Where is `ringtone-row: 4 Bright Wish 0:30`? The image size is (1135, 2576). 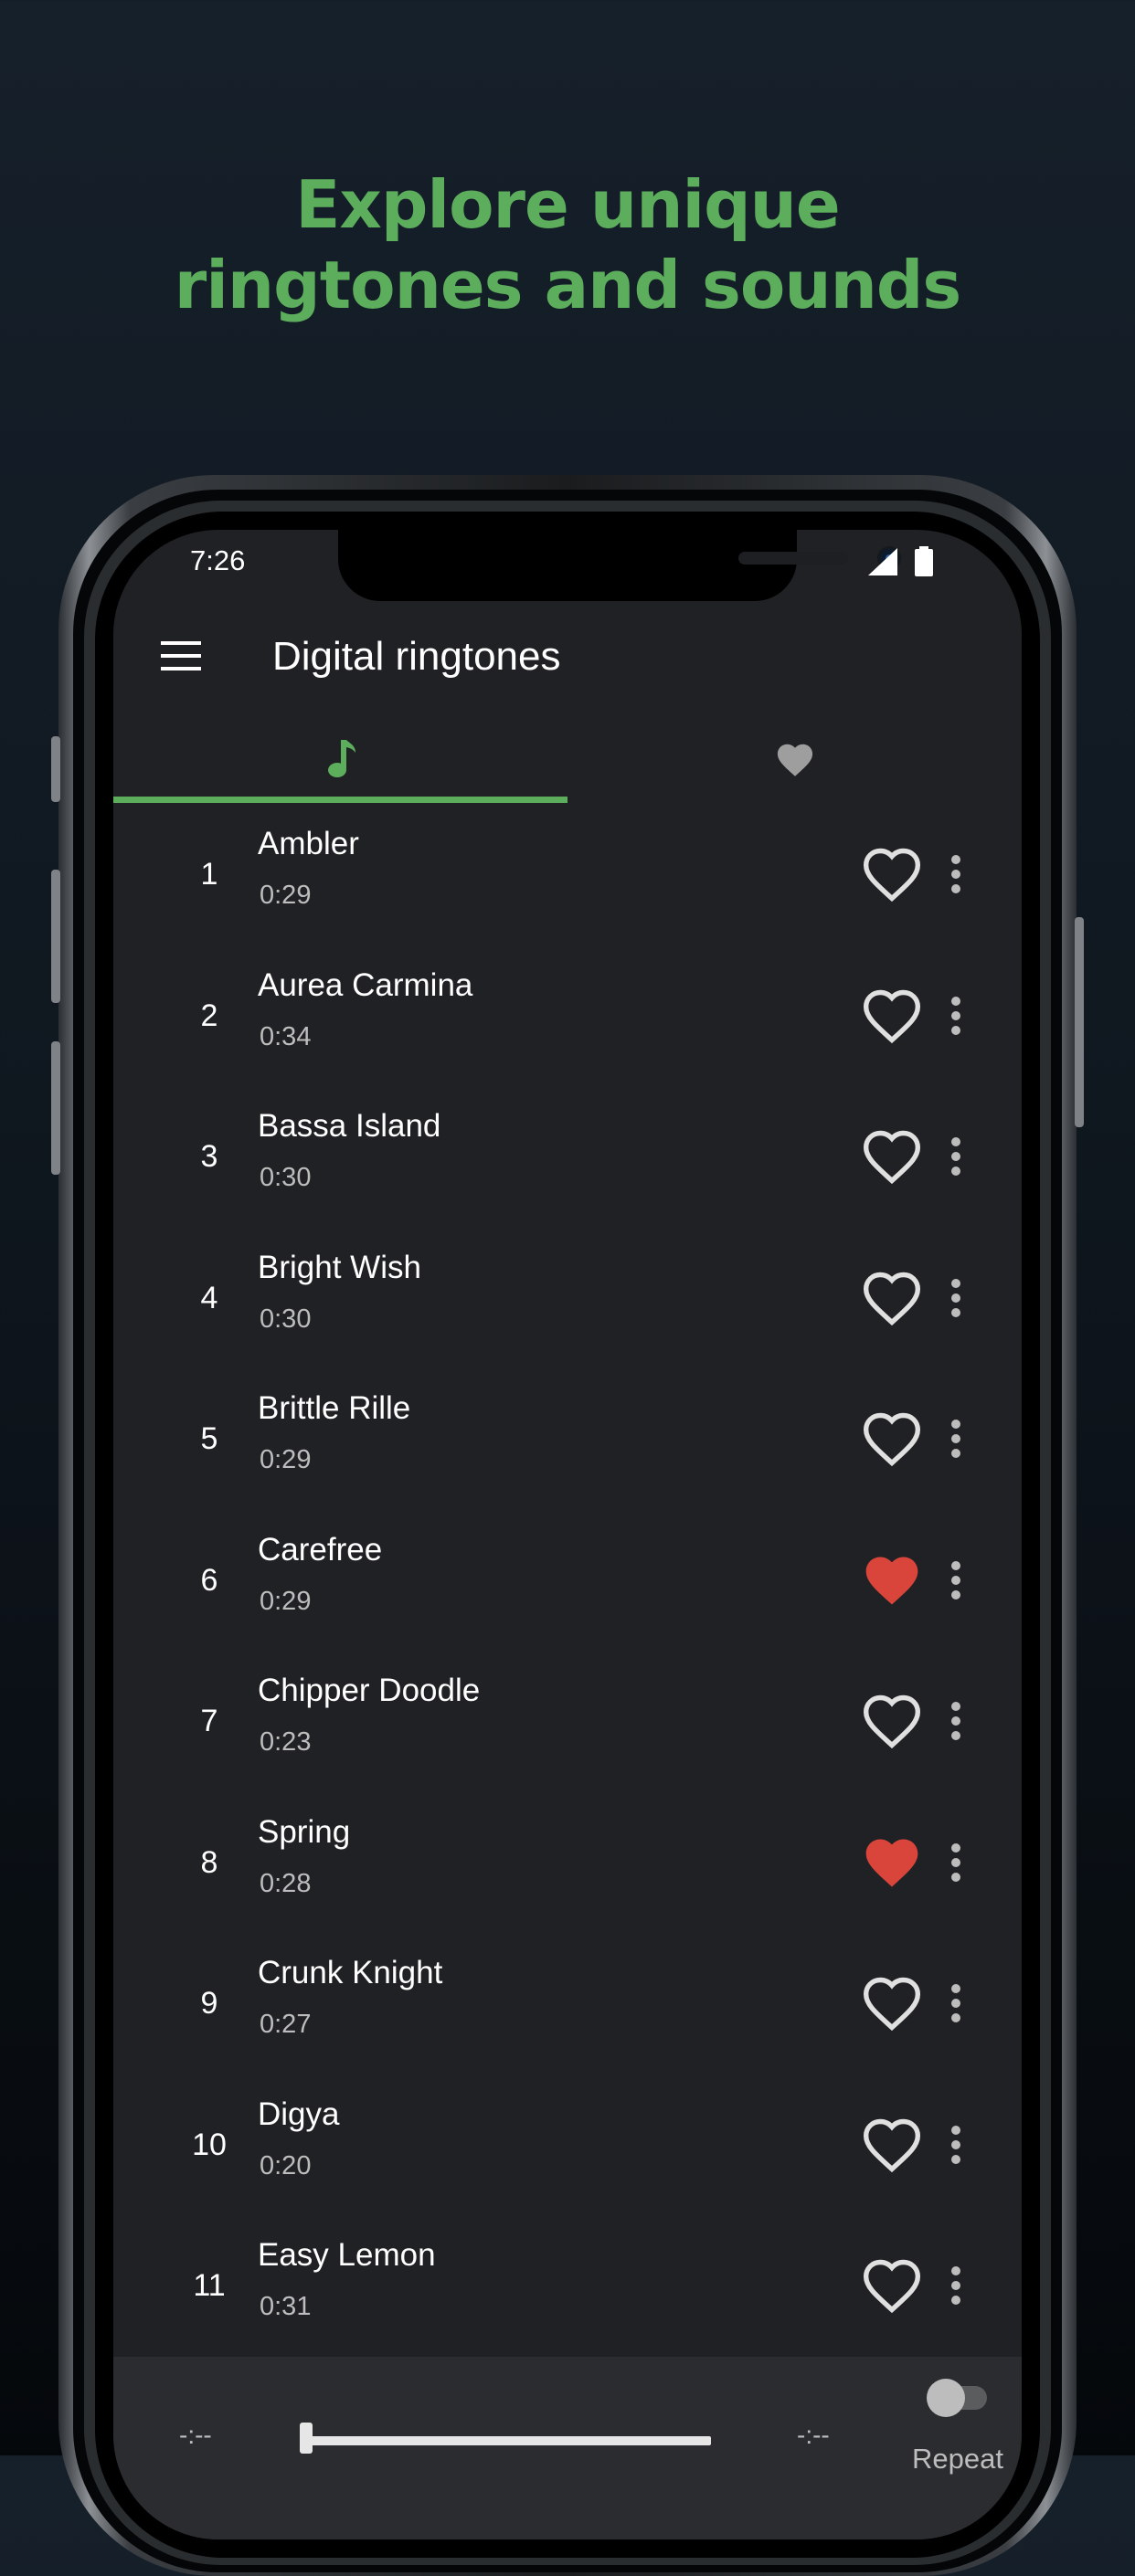
ringtone-row: 4 Bright Wish 0:30 is located at coordinates (567, 1298).